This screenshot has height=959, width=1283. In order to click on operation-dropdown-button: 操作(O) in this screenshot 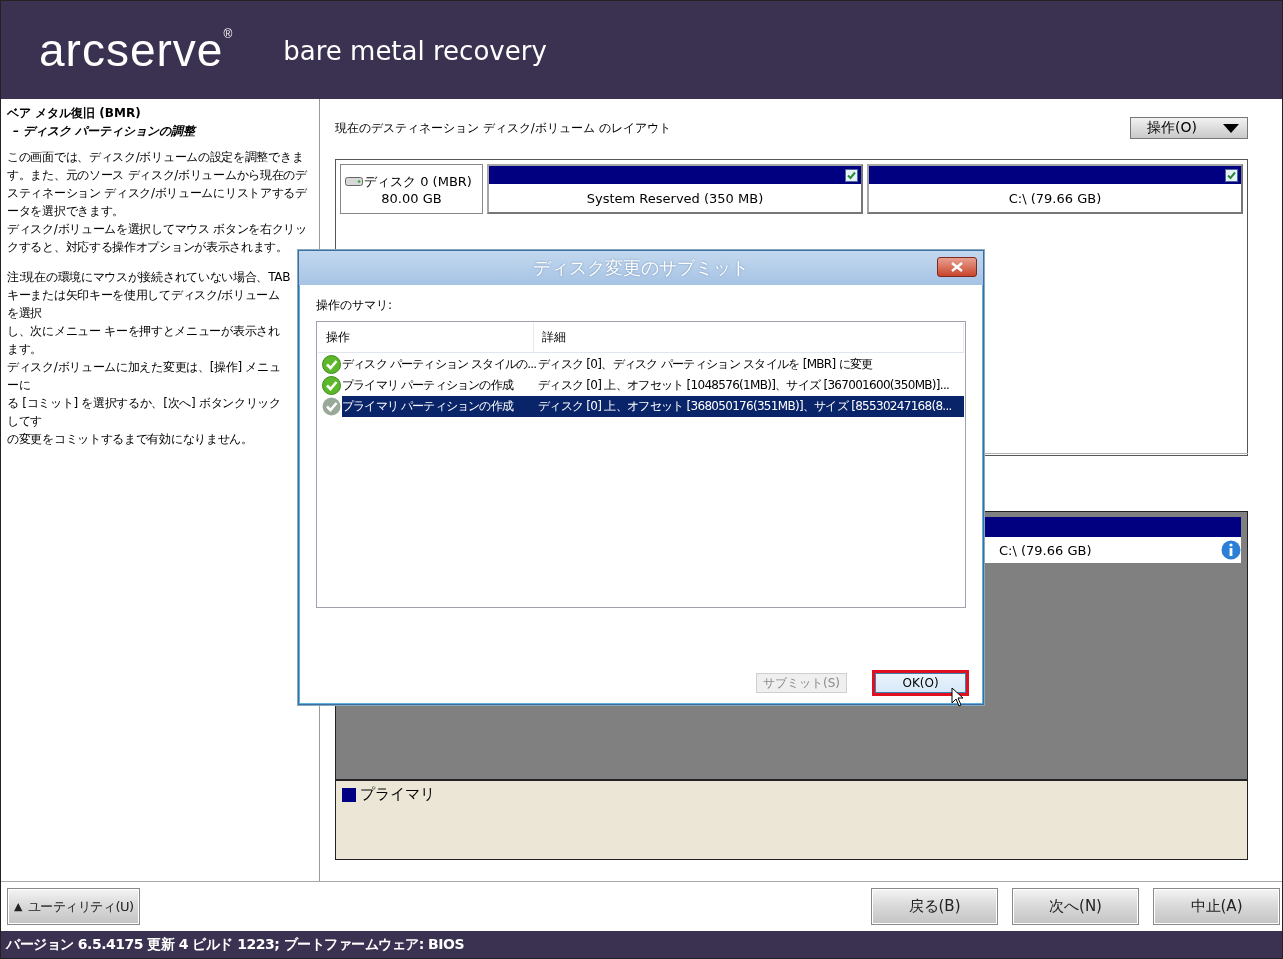, I will do `click(1189, 128)`.